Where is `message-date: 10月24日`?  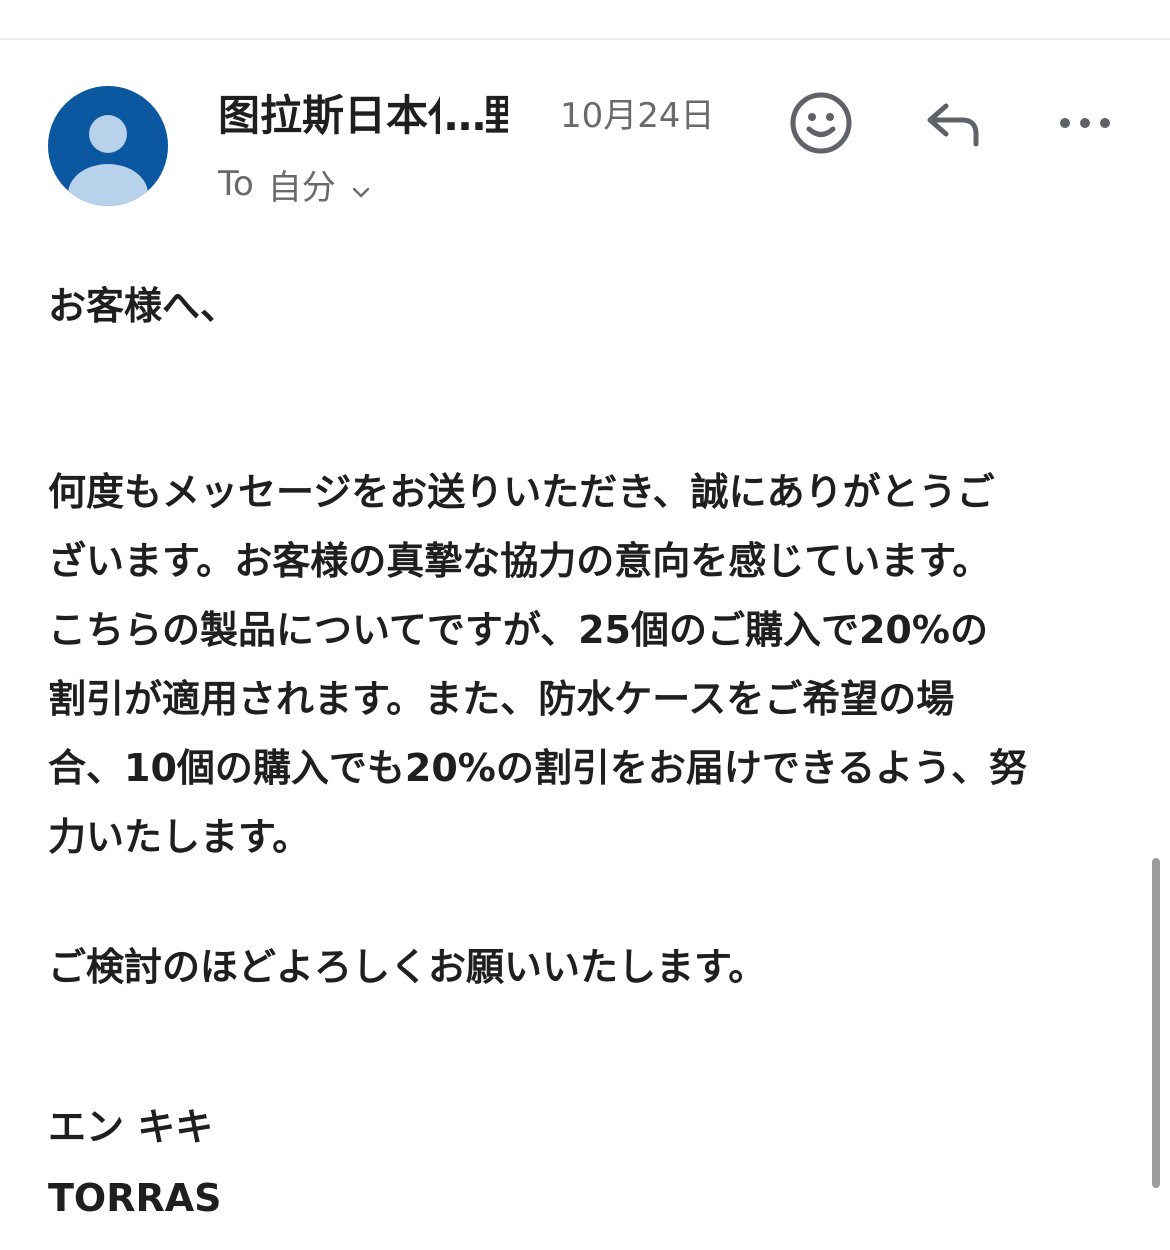
message-date: 10月24日 is located at coordinates (637, 116).